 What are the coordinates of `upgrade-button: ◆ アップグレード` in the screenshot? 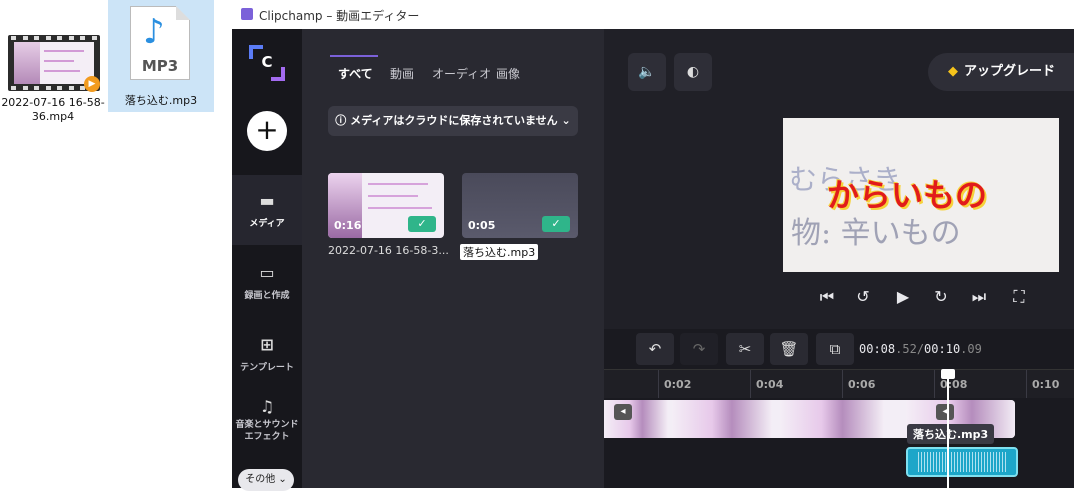 It's located at (1001, 72).